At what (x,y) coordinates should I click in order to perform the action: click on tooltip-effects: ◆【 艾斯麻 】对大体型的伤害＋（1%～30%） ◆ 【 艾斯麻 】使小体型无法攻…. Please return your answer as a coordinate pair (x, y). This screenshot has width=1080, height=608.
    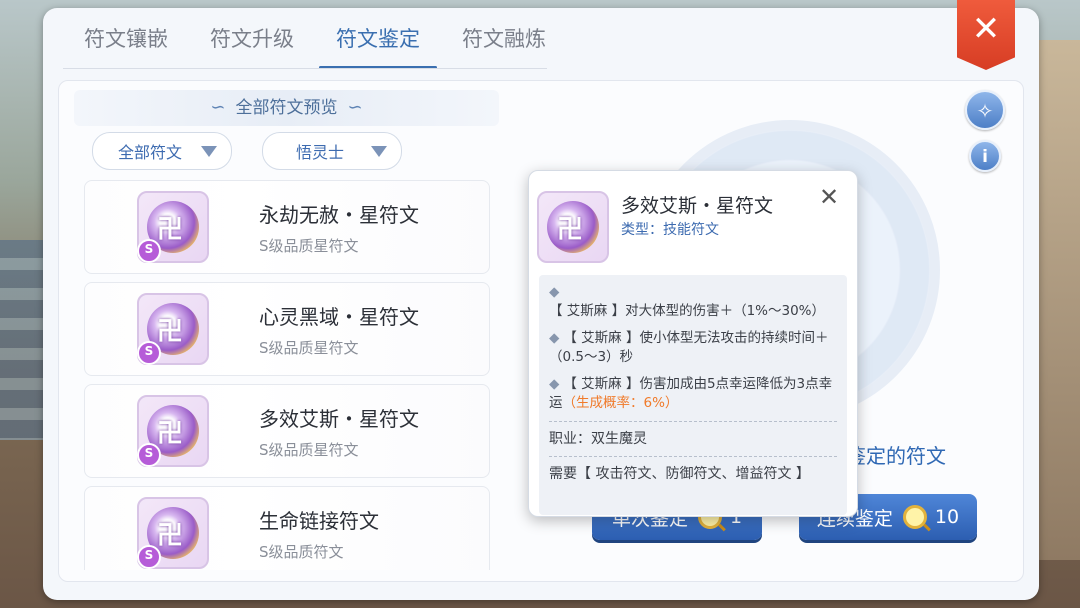
    Looking at the image, I should click on (693, 395).